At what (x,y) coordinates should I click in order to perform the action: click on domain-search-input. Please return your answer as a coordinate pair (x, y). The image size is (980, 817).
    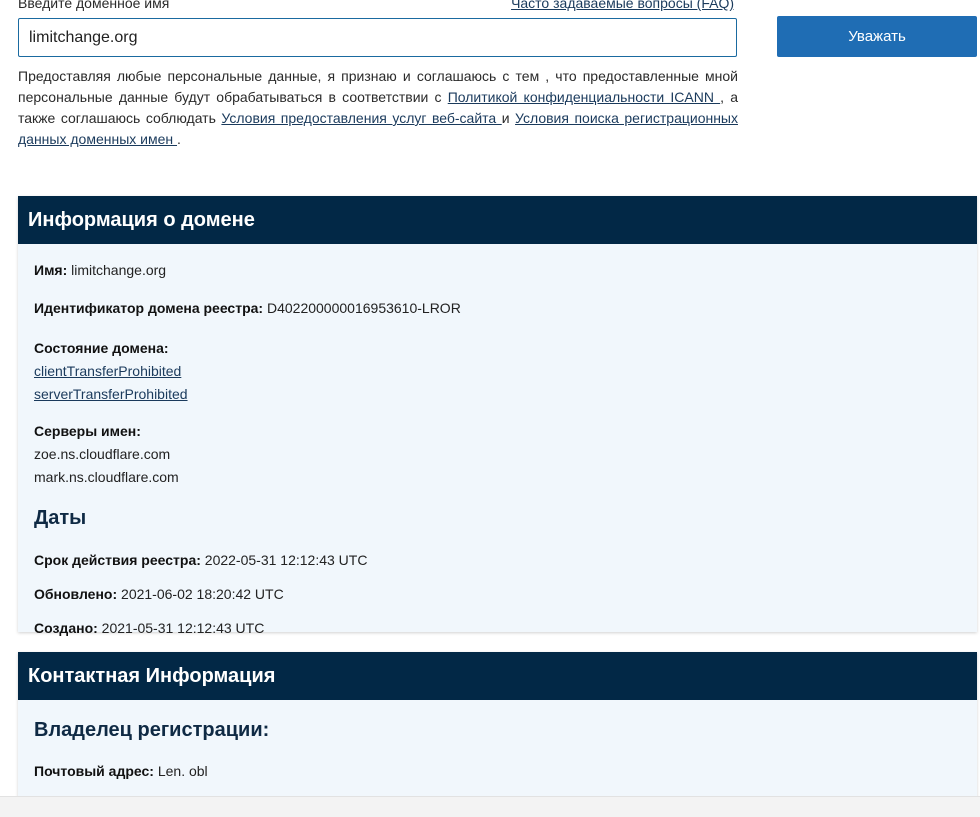
    Looking at the image, I should click on (377, 37).